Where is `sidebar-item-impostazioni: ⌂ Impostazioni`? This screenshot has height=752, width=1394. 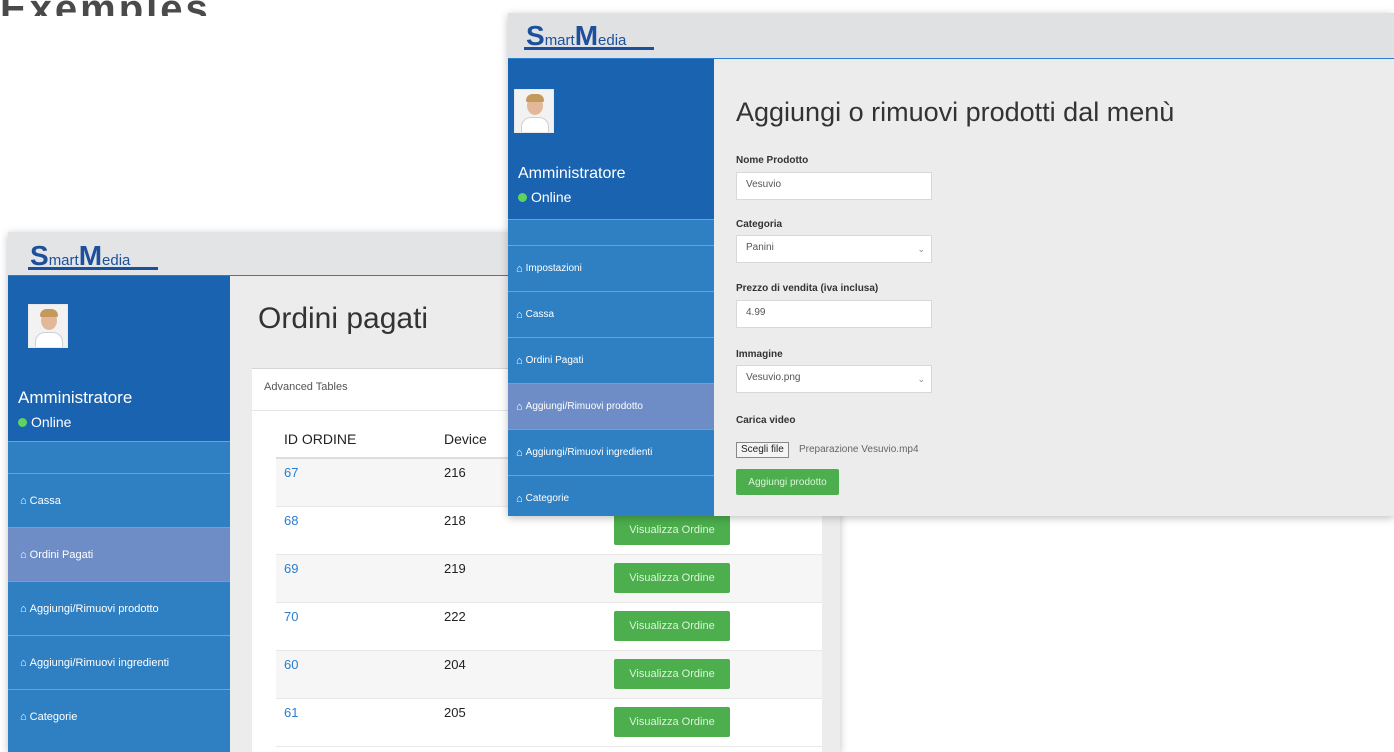 sidebar-item-impostazioni: ⌂ Impostazioni is located at coordinates (611, 268).